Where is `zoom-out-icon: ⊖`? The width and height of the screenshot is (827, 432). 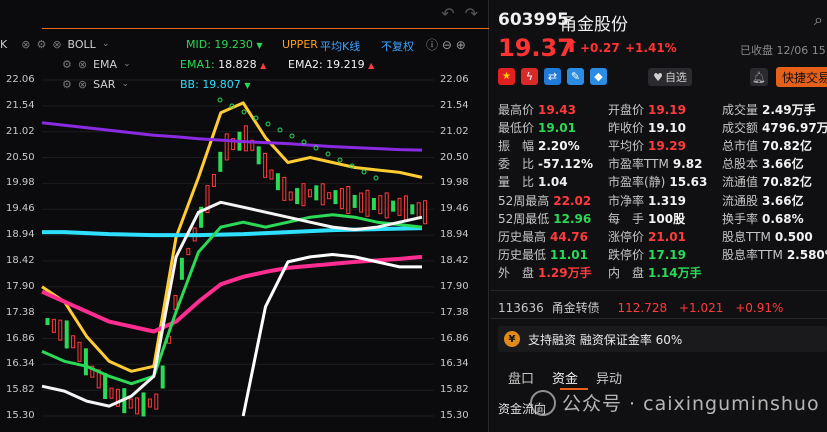
zoom-out-icon: ⊖ is located at coordinates (447, 45).